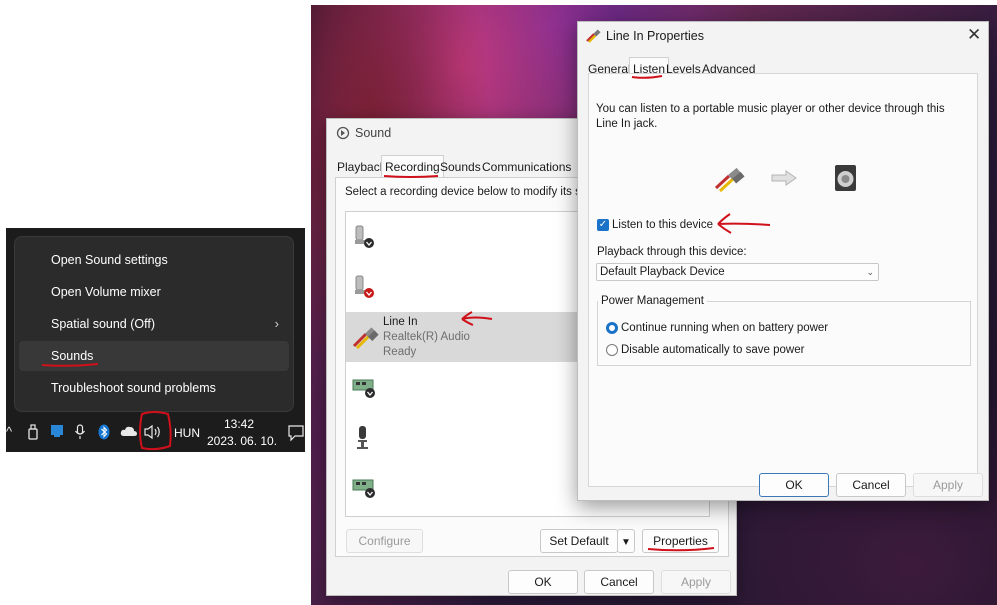 This screenshot has height=605, width=997. I want to click on menu-item-sounds: Sounds, so click(154, 356).